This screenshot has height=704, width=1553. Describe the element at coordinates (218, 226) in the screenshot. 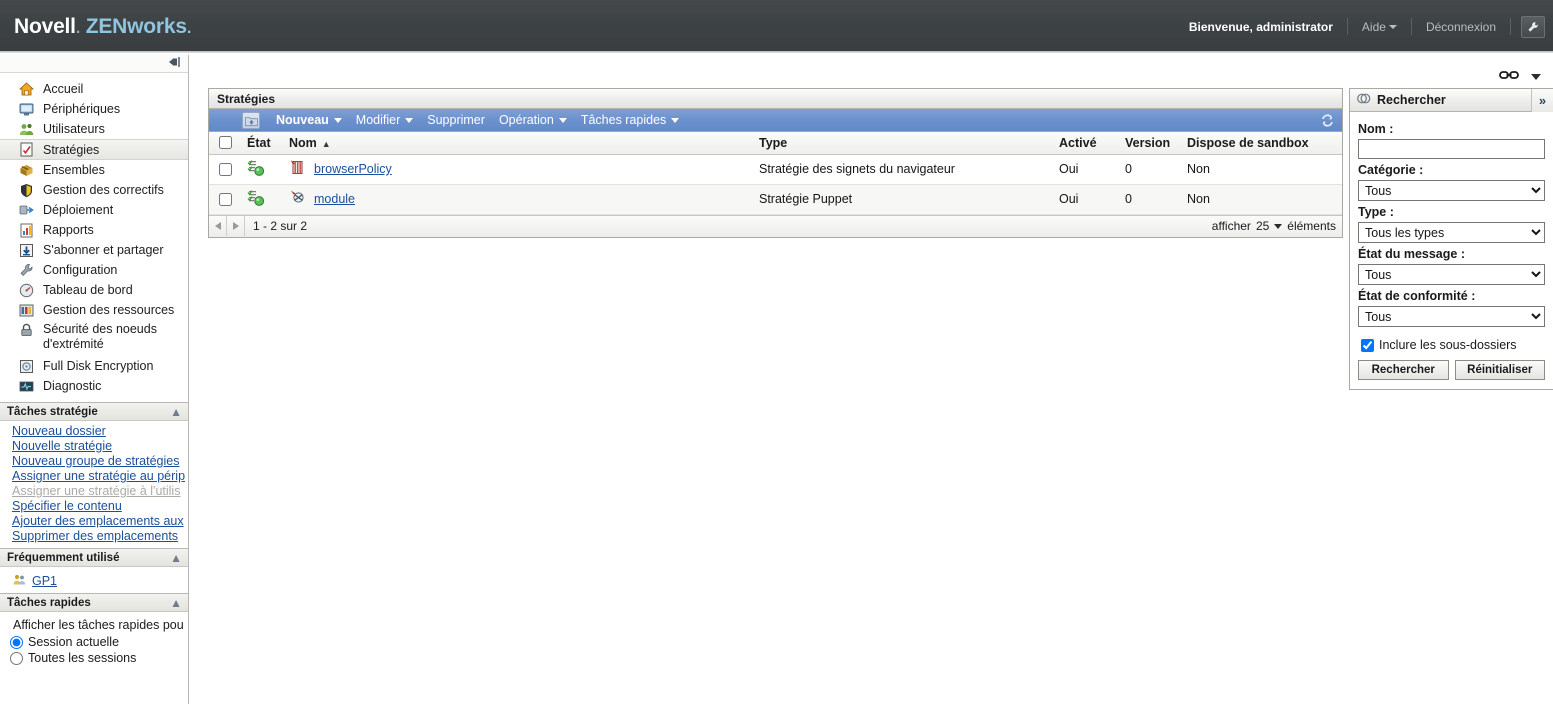

I see `page-prev-icon` at that location.